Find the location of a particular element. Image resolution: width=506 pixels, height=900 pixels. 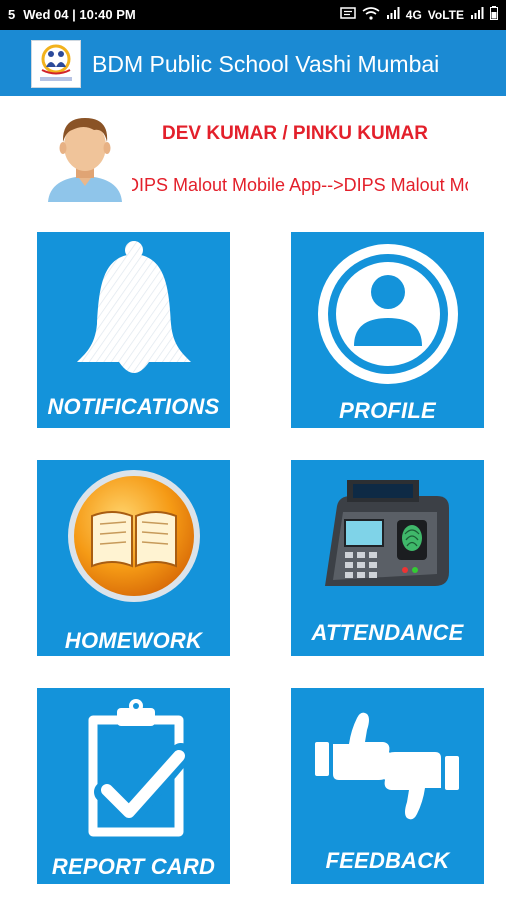

homework-tile: HOMEWORK is located at coordinates (133, 558).